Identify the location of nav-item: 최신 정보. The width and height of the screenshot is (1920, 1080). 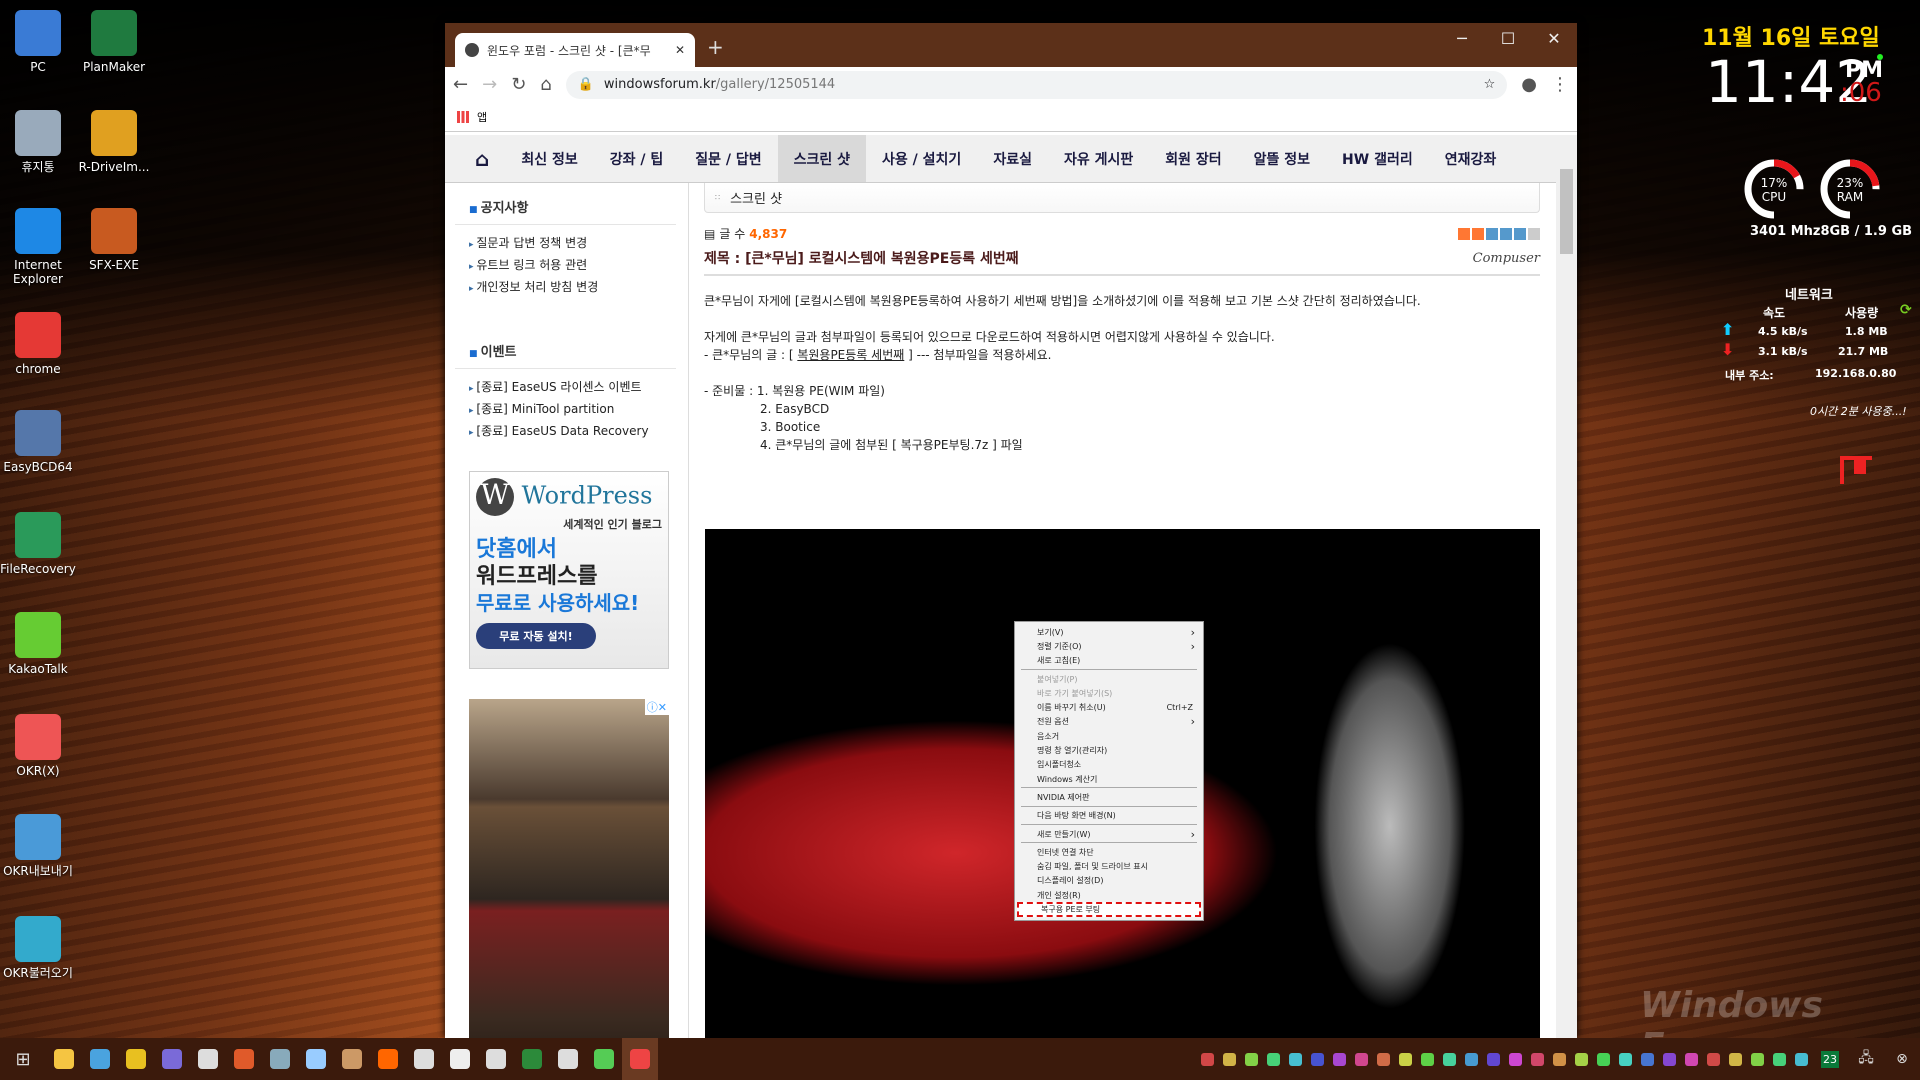
(549, 158).